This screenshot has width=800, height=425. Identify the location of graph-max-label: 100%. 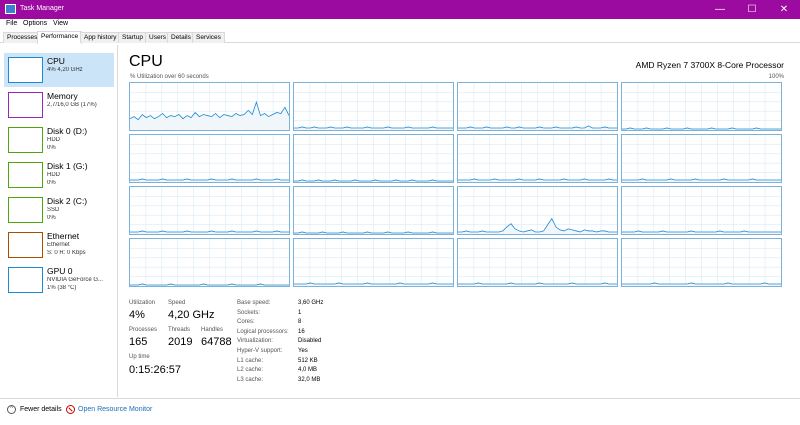
(776, 77).